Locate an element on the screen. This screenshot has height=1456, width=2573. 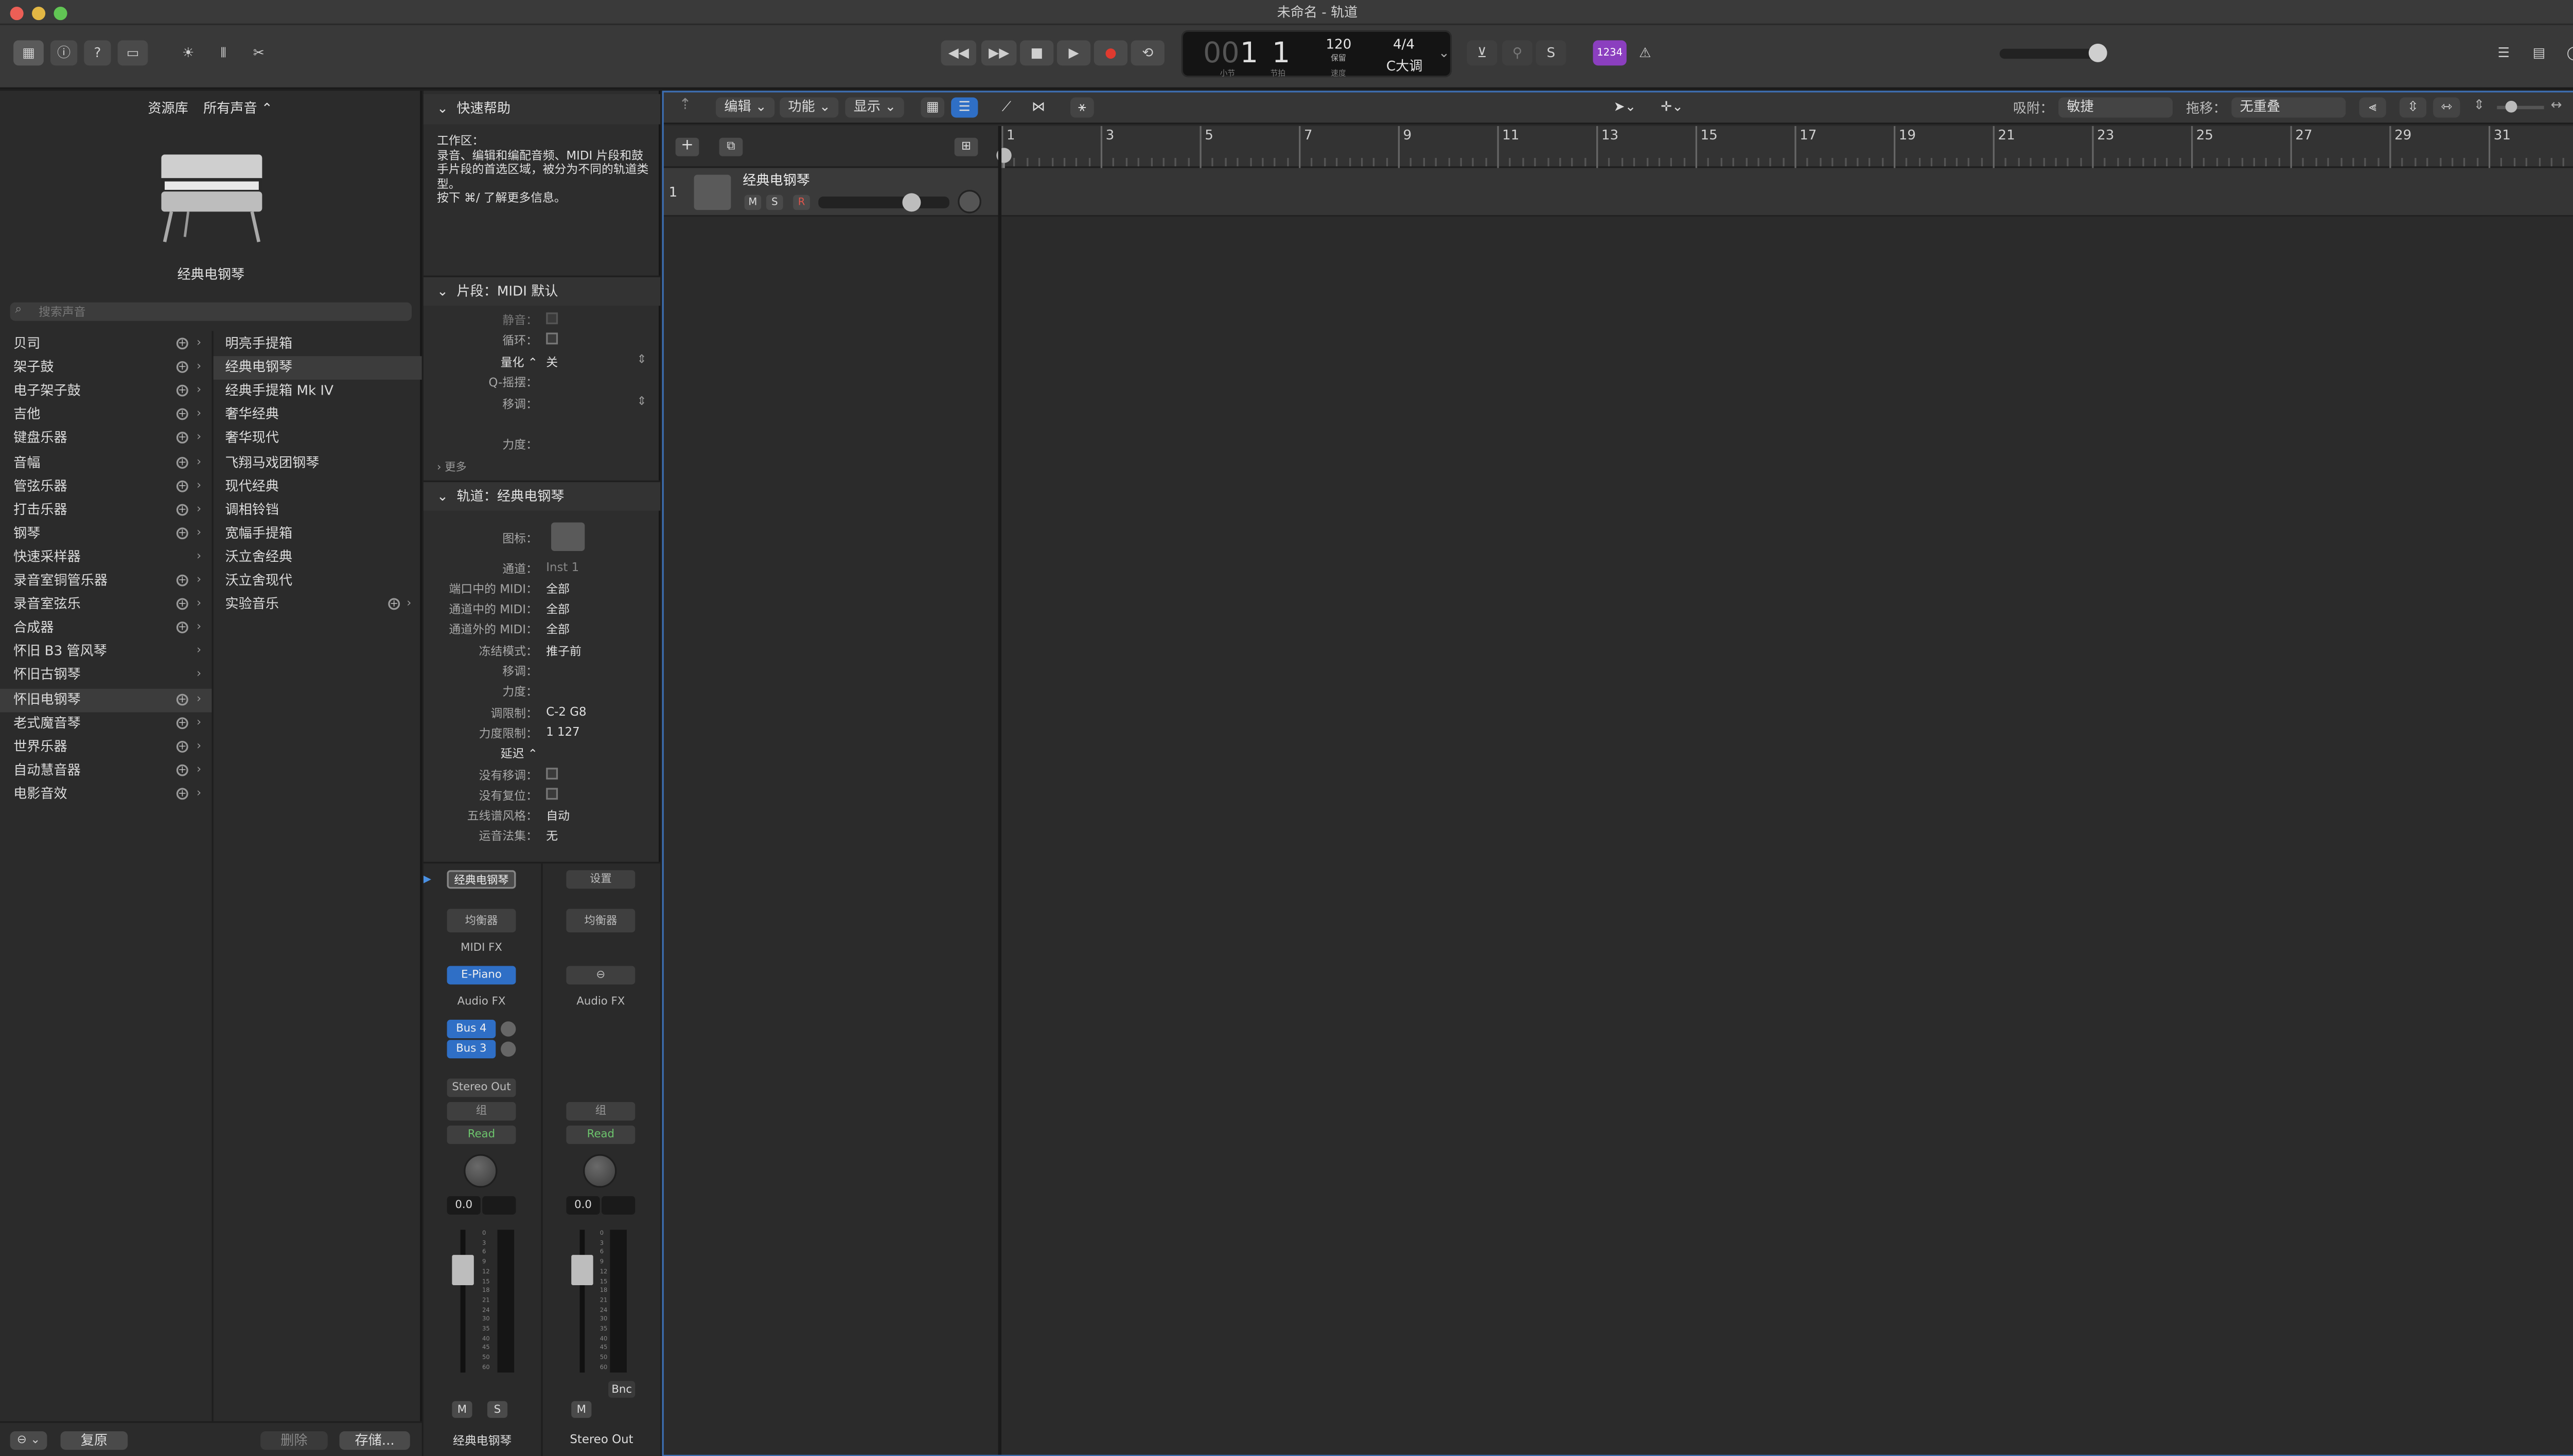
library-preset-item: 宽幅手提箱 is located at coordinates (318, 534).